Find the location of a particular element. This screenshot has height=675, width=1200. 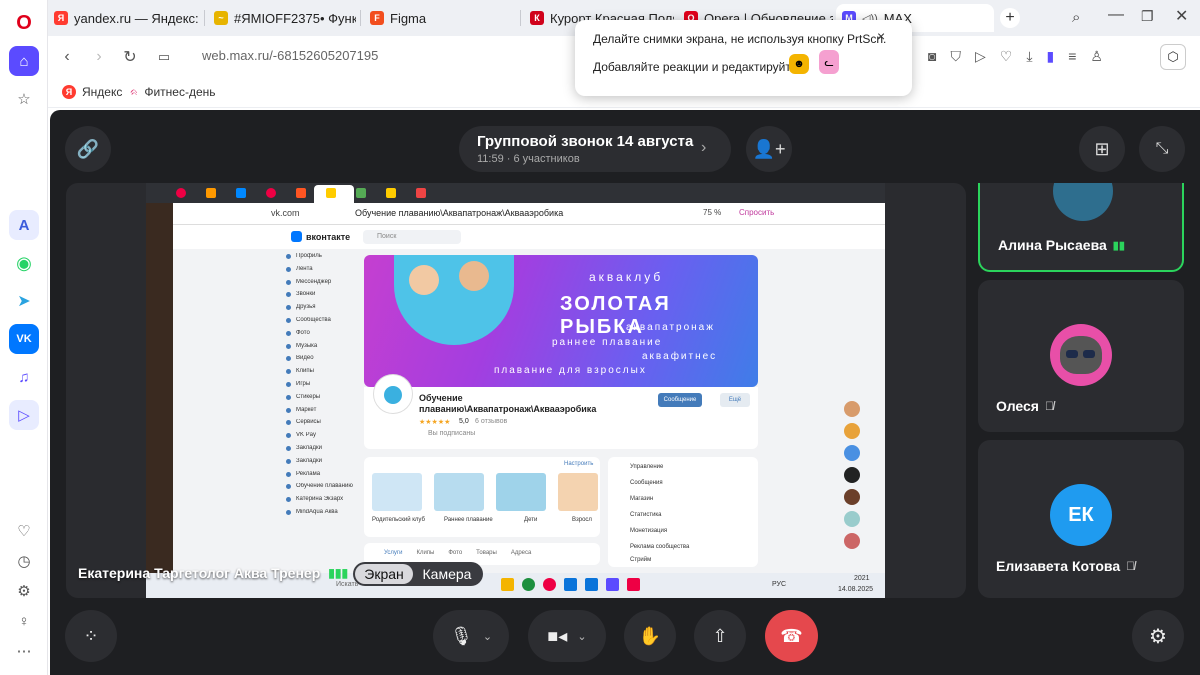

shared-os-sidebar is located at coordinates (159, 400).